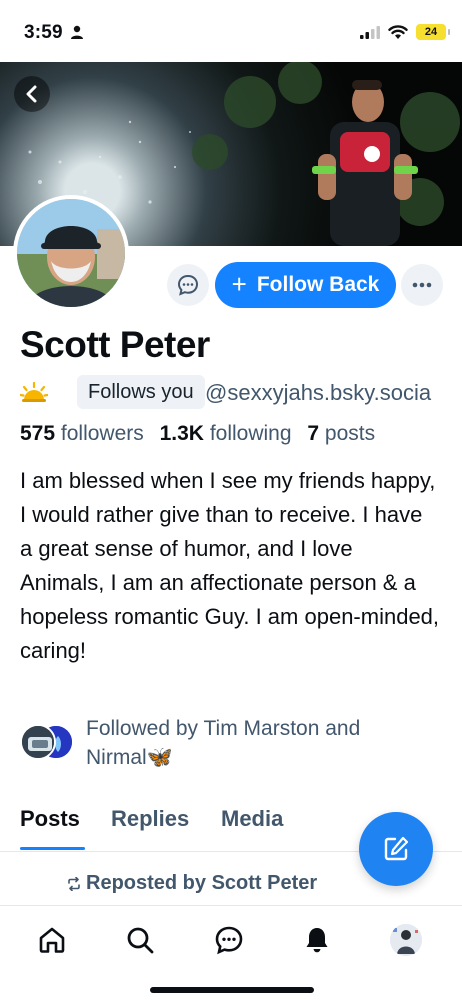  I want to click on tab-replies: Replies, so click(150, 819).